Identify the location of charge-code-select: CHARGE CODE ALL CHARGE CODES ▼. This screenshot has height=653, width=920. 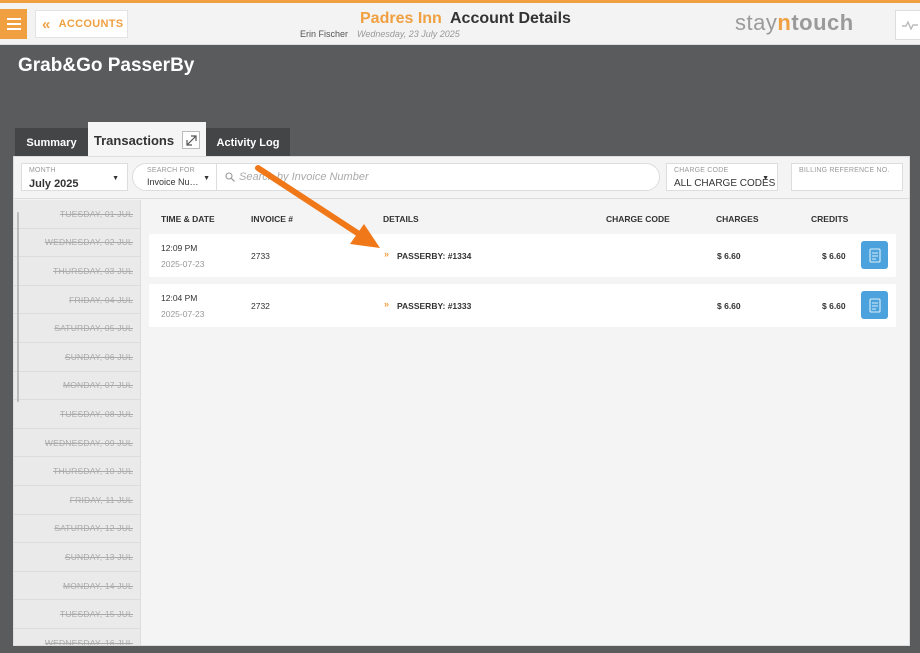
(722, 177).